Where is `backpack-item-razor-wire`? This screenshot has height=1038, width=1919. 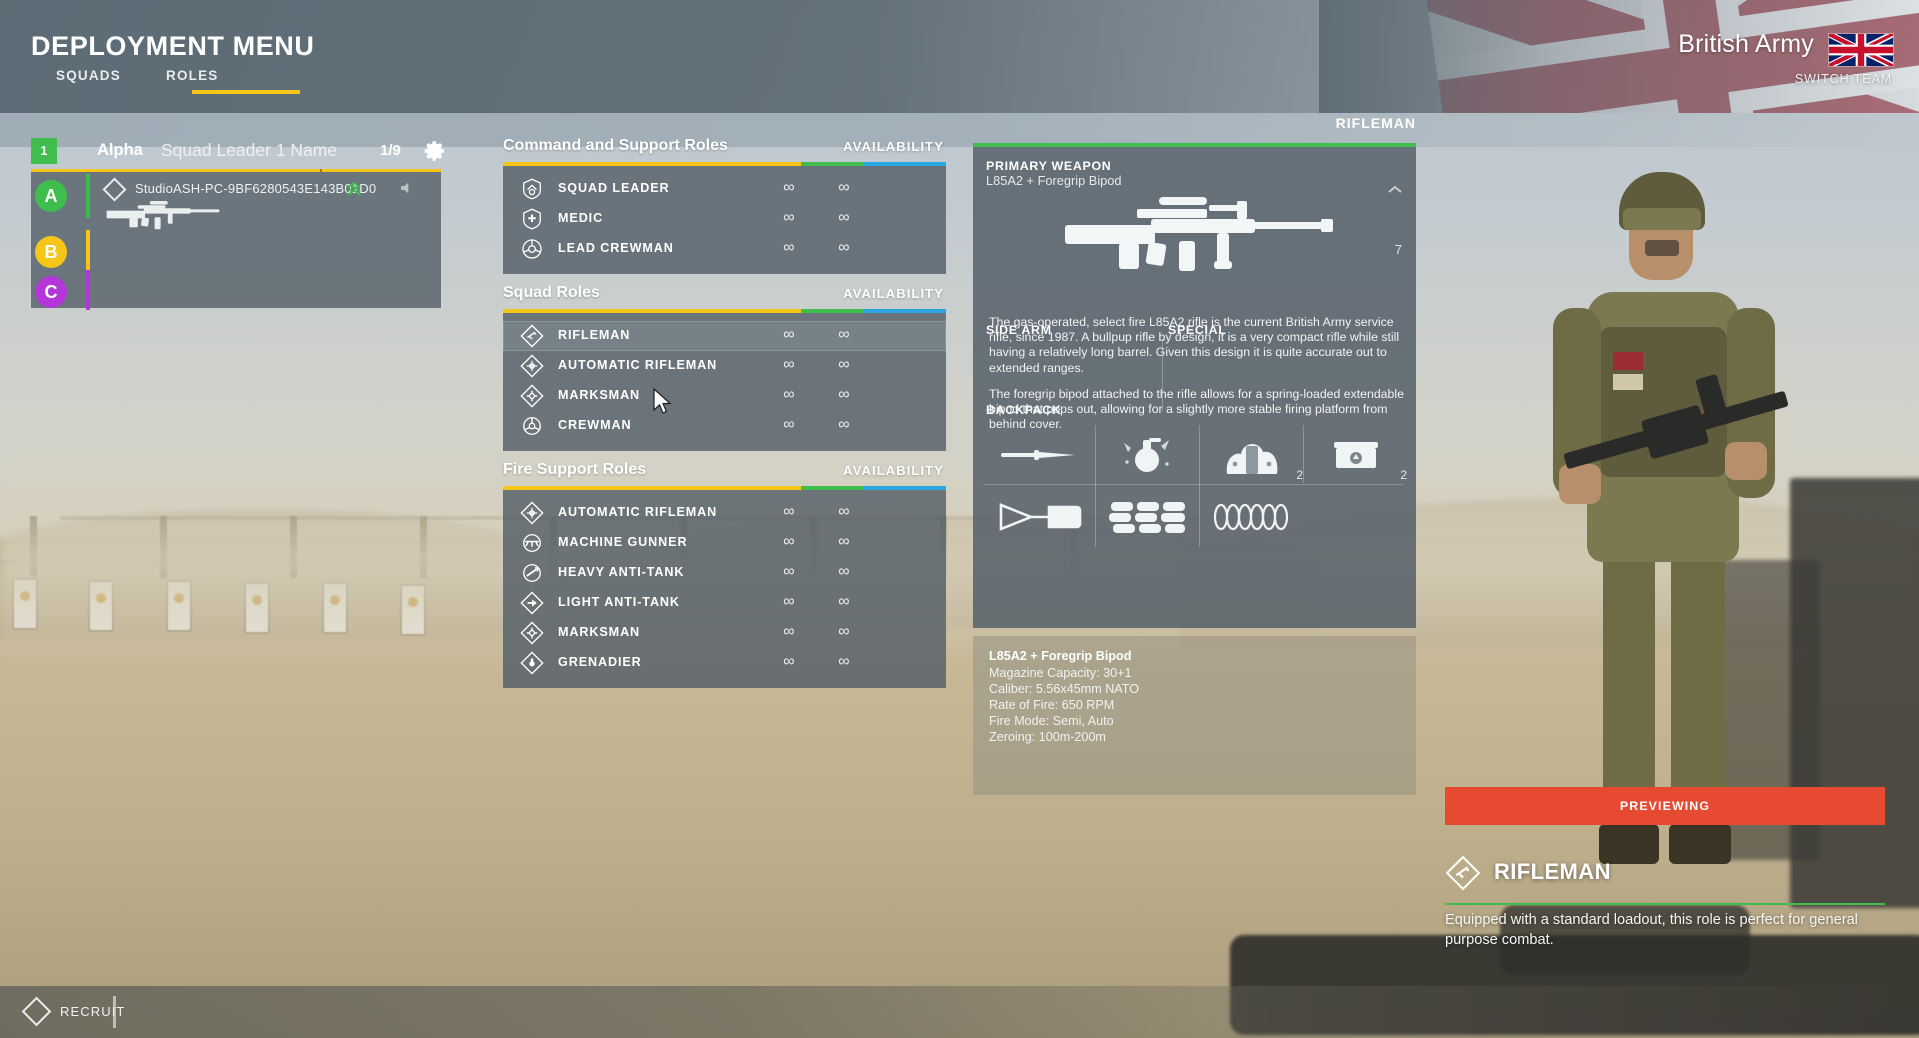 backpack-item-razor-wire is located at coordinates (1252, 517).